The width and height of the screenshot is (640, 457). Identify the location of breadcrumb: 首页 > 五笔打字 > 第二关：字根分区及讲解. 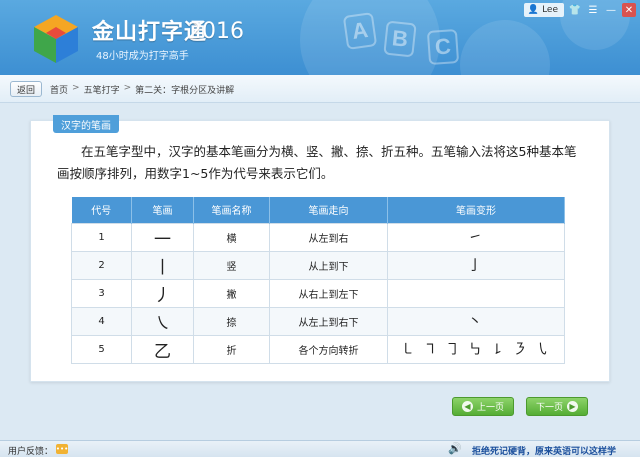
(142, 89).